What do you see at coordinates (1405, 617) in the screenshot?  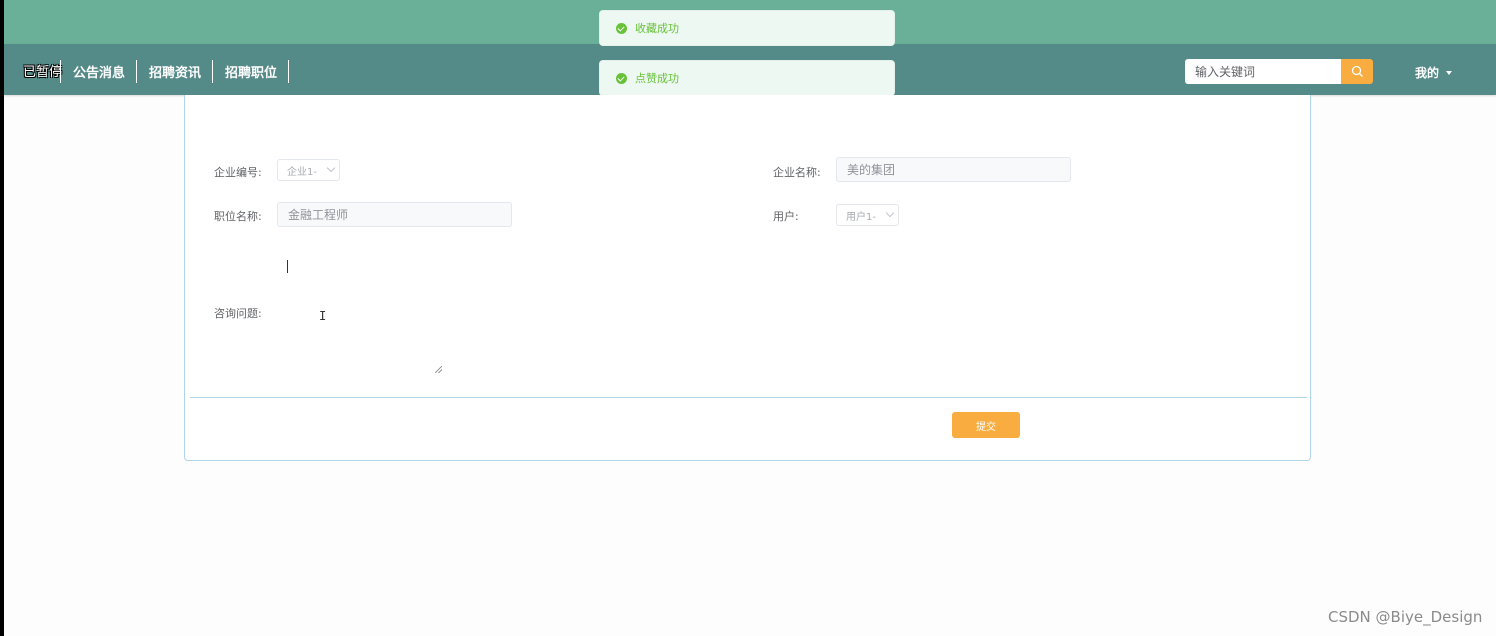 I see `watermark: CSDN @Biye_Design` at bounding box center [1405, 617].